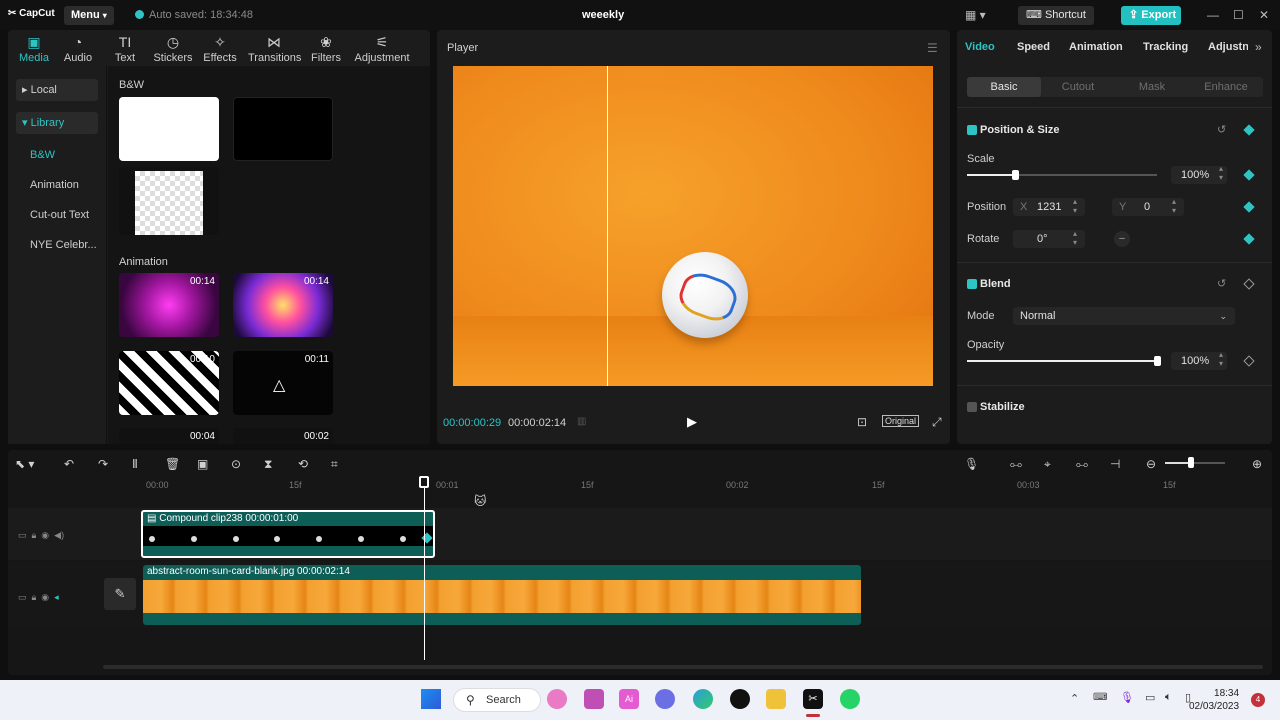  I want to click on preview-axis-icon: ⊣, so click(1115, 464).